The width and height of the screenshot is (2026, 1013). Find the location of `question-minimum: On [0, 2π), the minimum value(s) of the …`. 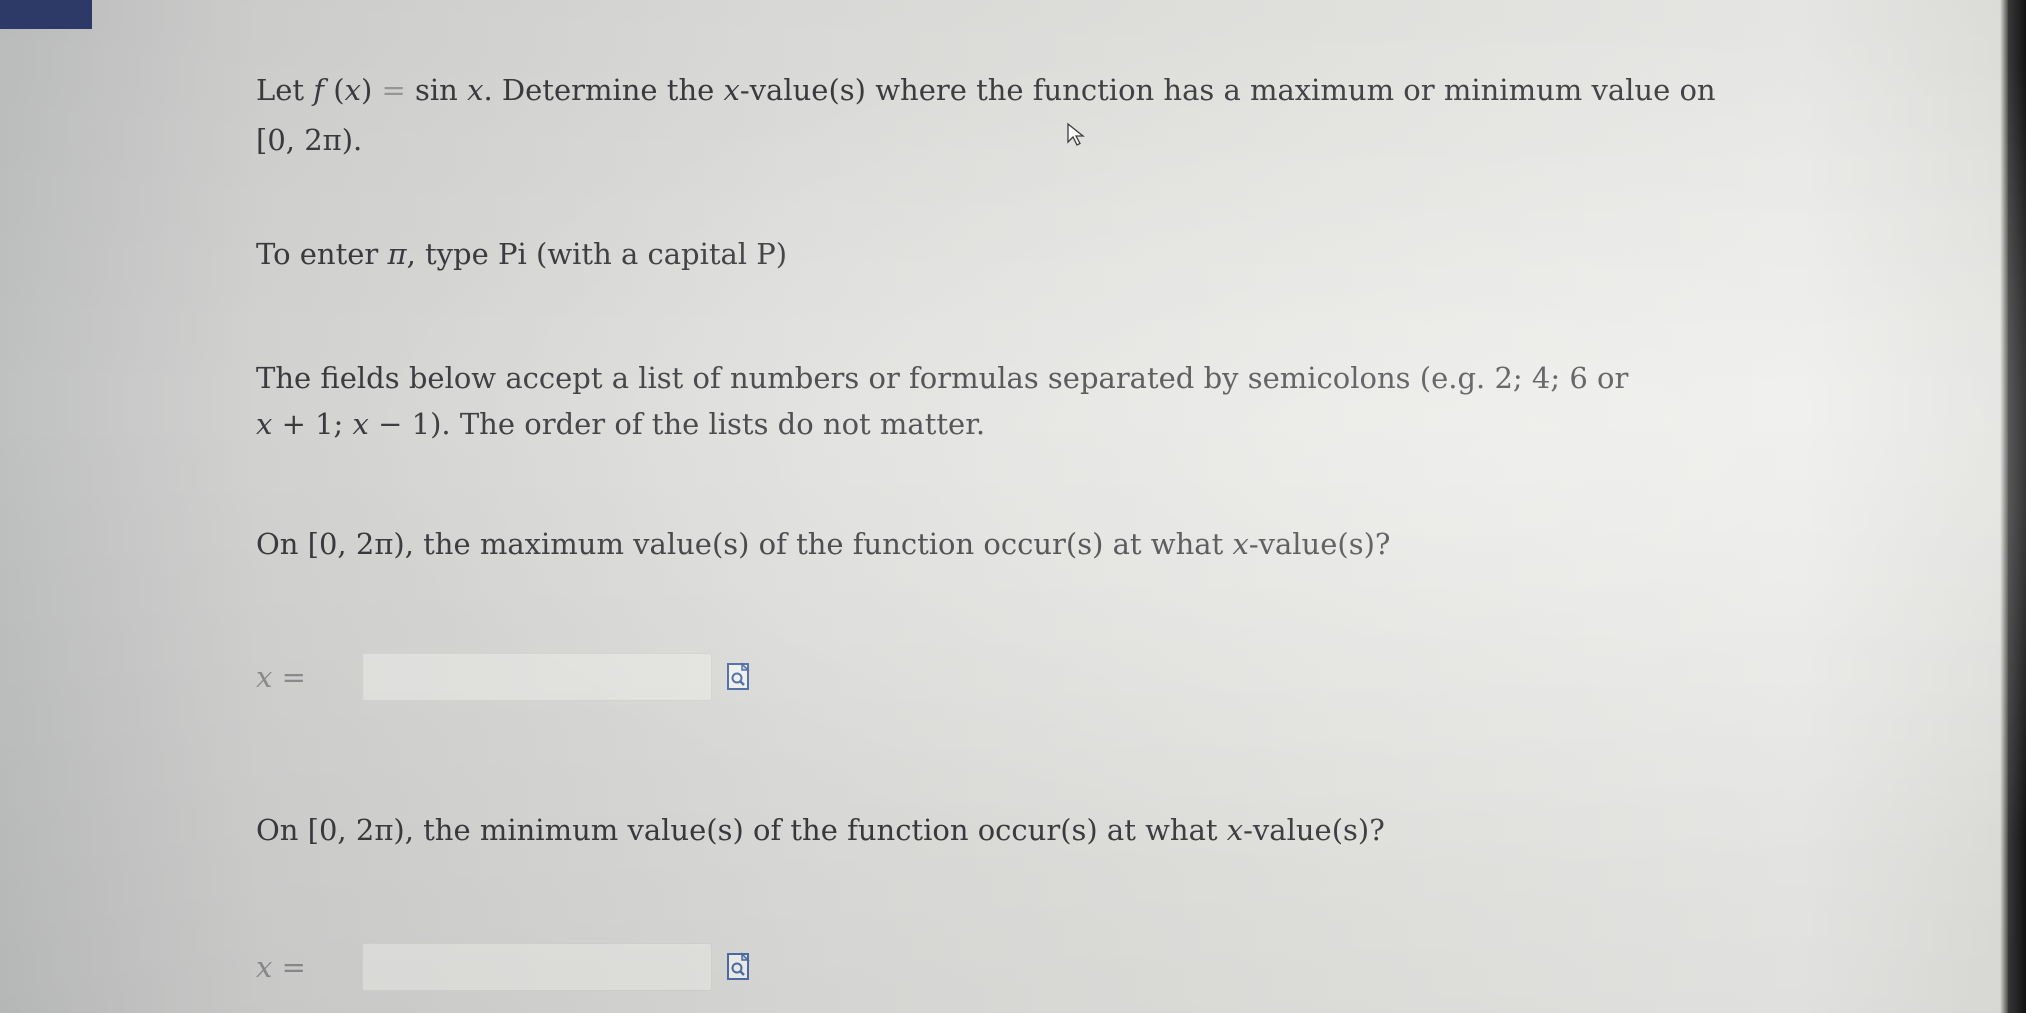

question-minimum: On [0, 2π), the minimum value(s) of the … is located at coordinates (820, 830).